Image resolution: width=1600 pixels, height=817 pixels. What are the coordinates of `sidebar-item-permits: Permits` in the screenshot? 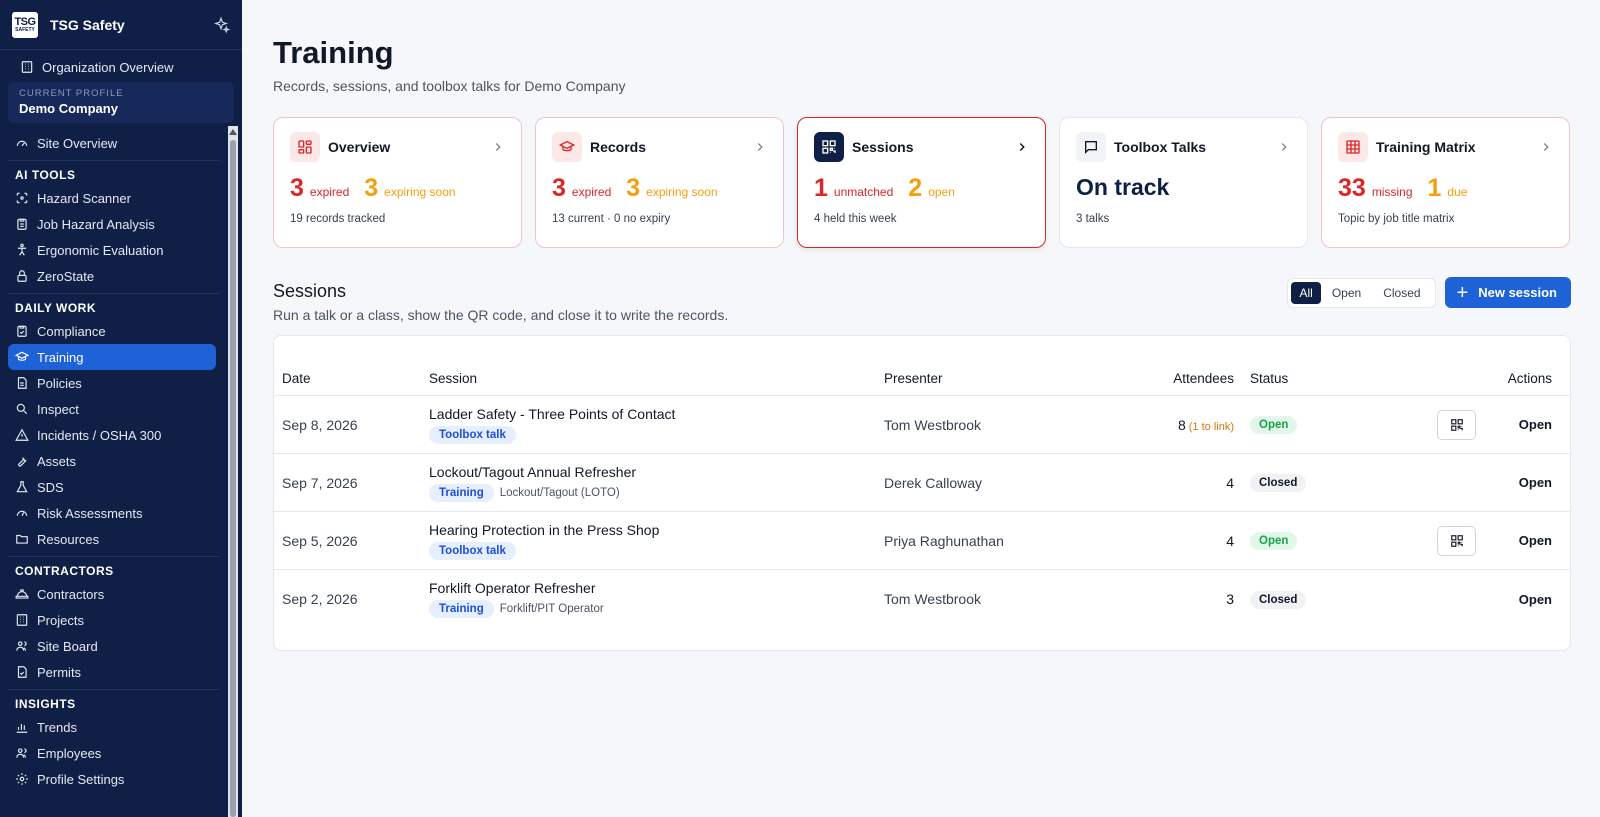 It's located at (110, 672).